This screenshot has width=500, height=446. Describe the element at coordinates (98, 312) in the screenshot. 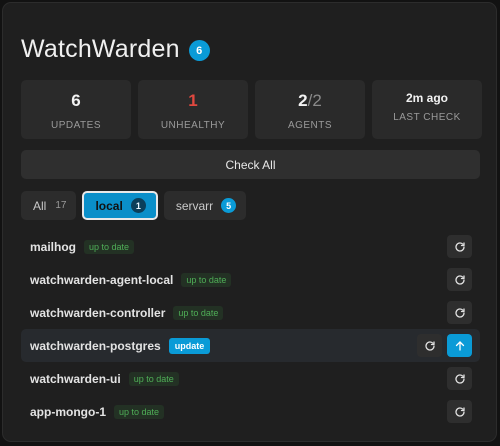

I see `container-name: watchwarden-controller` at that location.